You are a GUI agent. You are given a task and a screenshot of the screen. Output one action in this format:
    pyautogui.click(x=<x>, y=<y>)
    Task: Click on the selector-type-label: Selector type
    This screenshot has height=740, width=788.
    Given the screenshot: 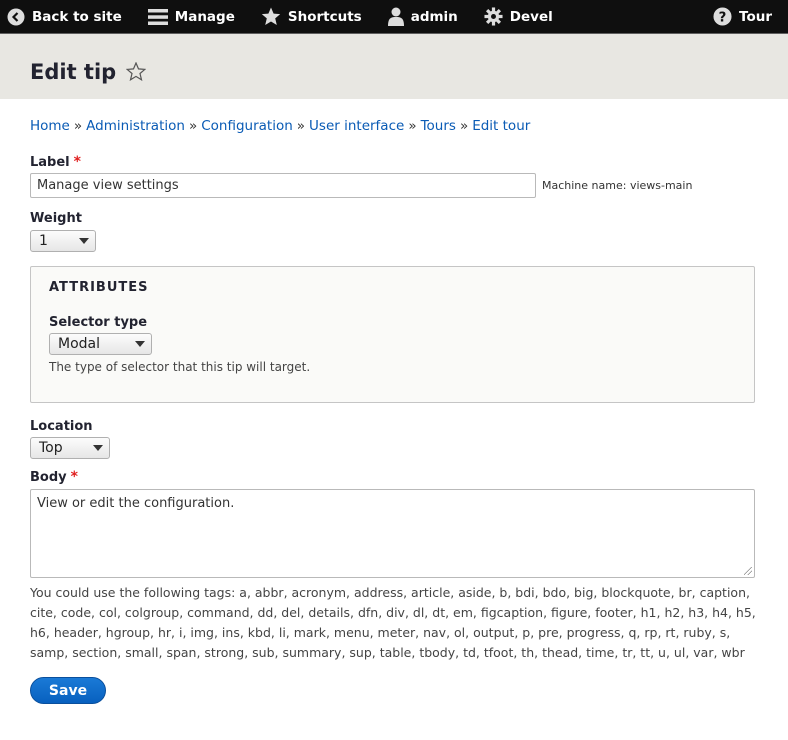 What is the action you would take?
    pyautogui.click(x=98, y=322)
    